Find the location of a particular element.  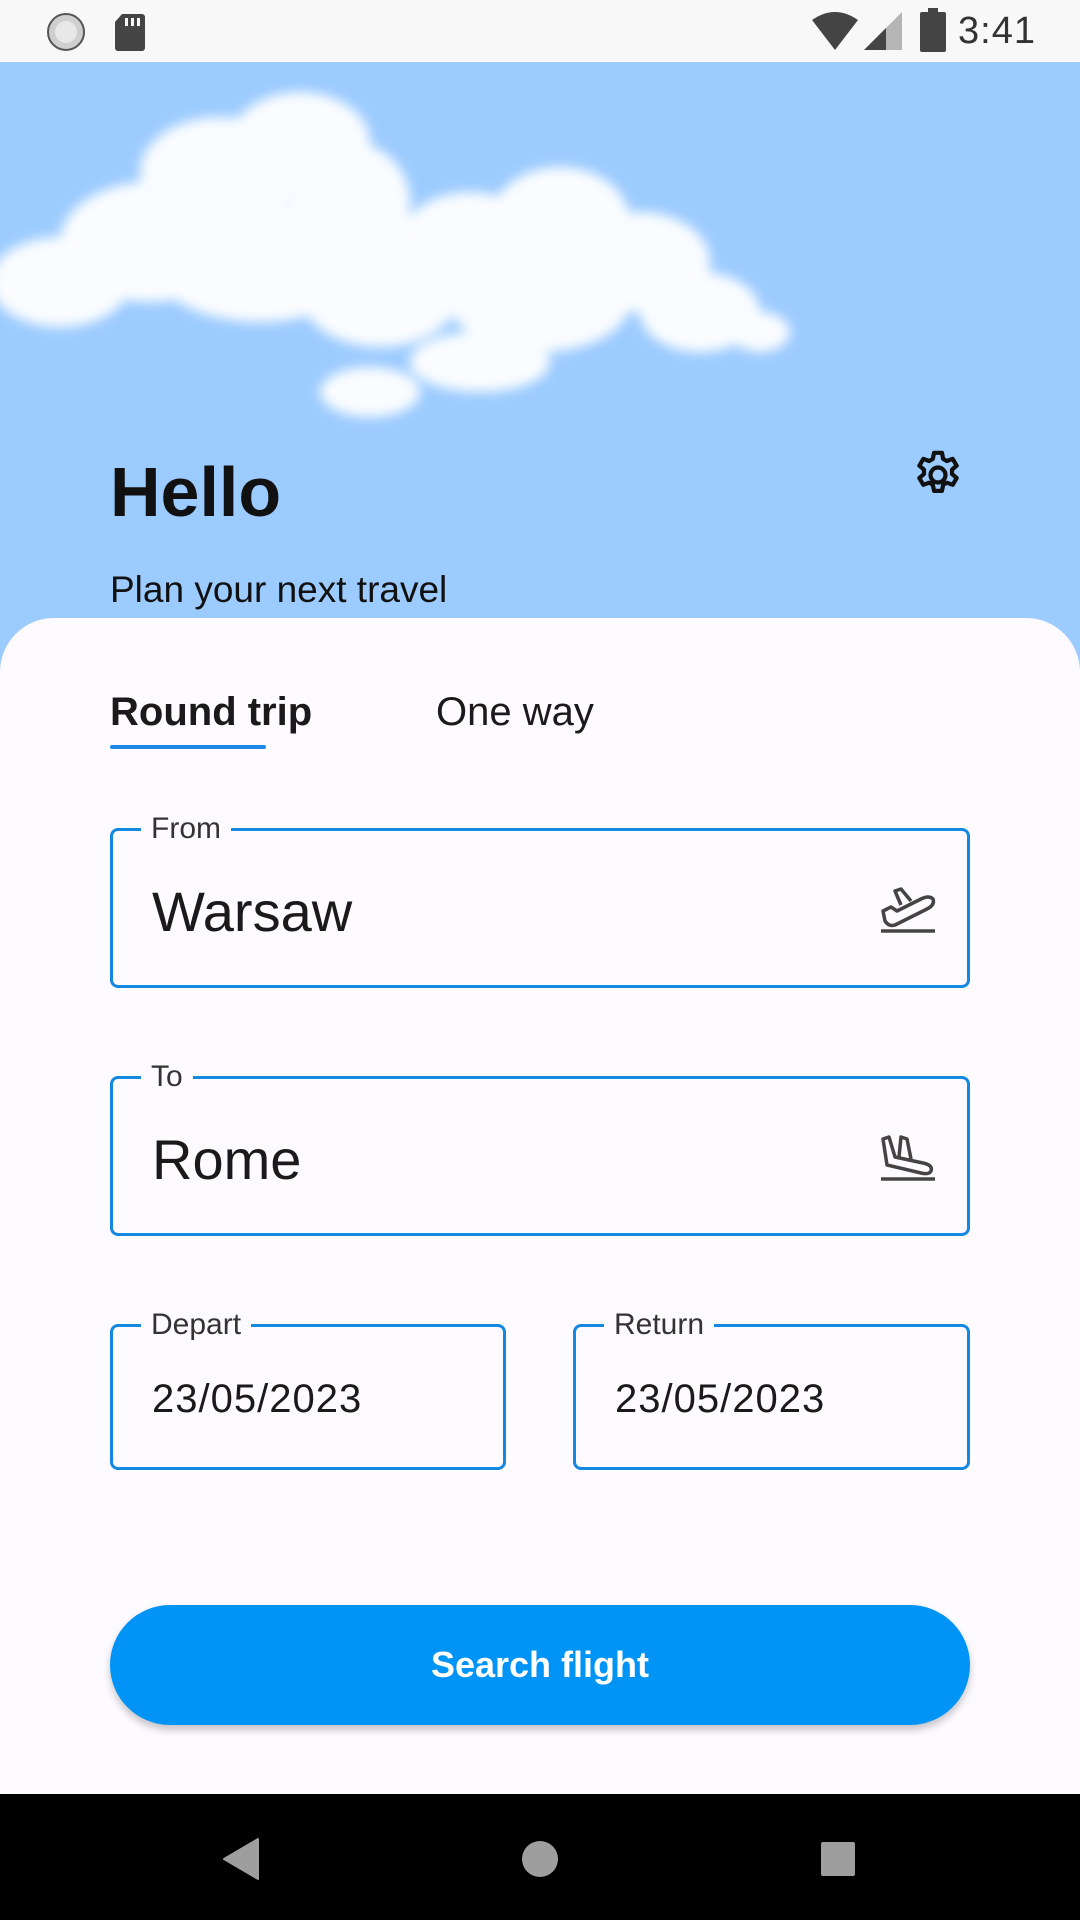

depart-value: 23/05/2023 is located at coordinates (257, 1399).